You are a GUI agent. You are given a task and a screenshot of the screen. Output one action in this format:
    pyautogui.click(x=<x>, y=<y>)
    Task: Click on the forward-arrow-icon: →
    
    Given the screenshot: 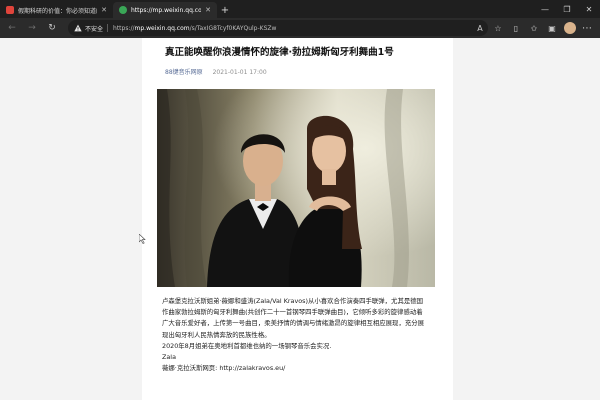 What is the action you would take?
    pyautogui.click(x=32, y=28)
    